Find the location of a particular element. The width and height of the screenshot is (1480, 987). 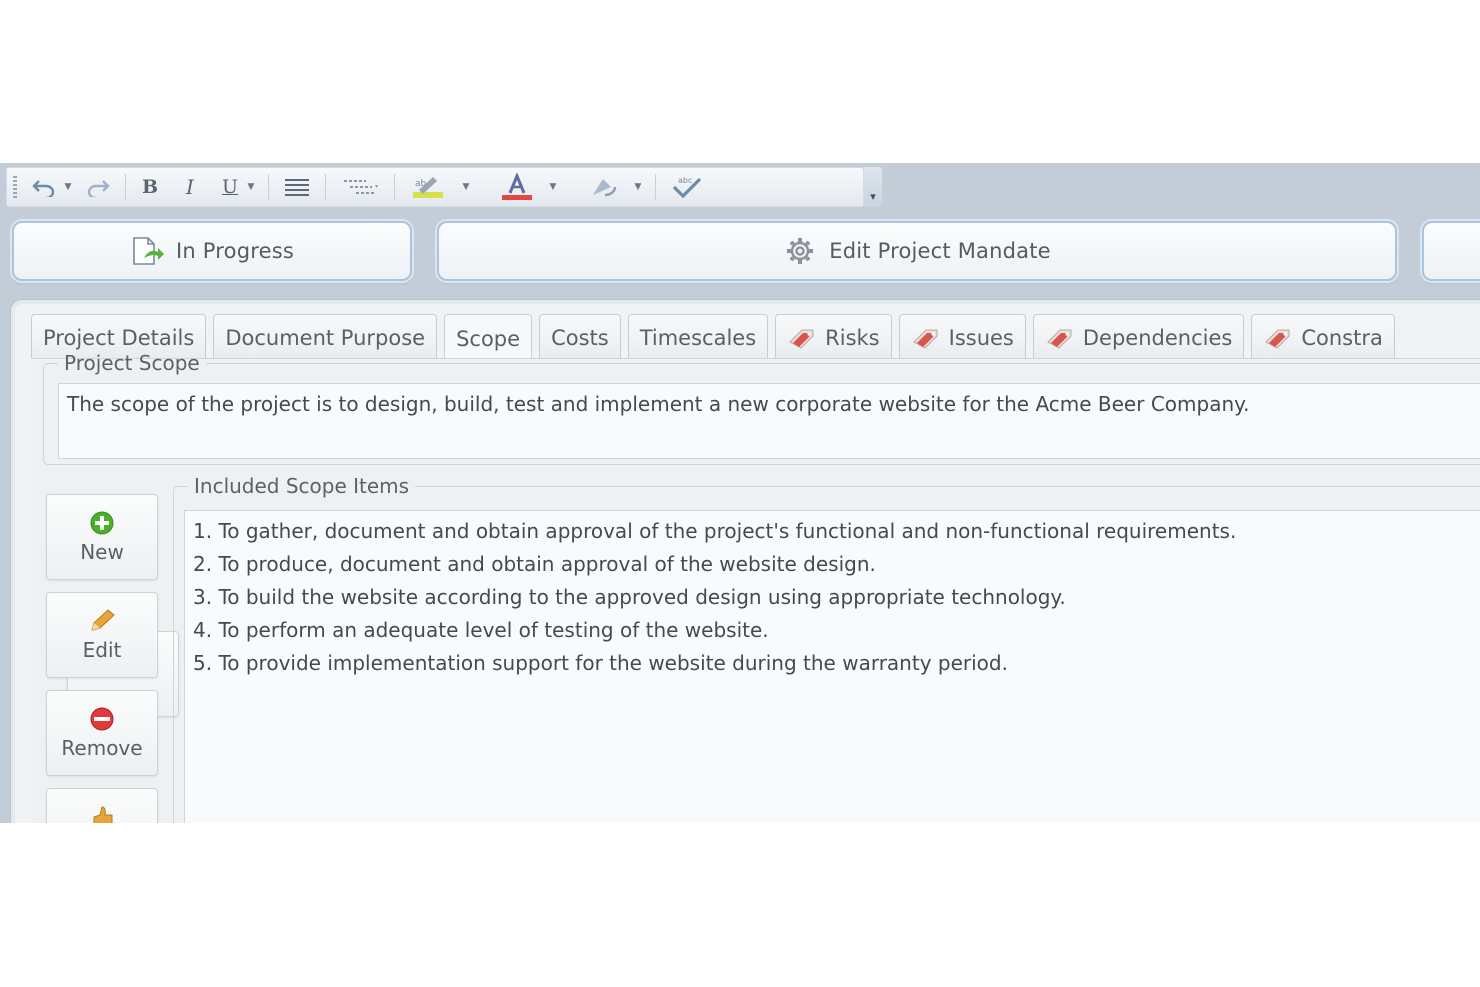

edit-button-label: Edit is located at coordinates (102, 650).